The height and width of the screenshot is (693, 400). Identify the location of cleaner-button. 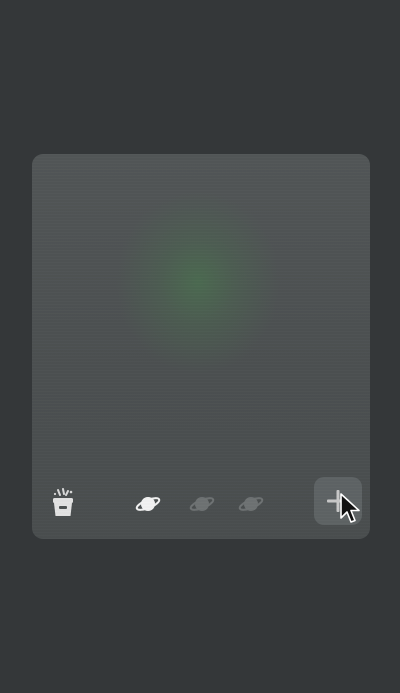
(63, 503).